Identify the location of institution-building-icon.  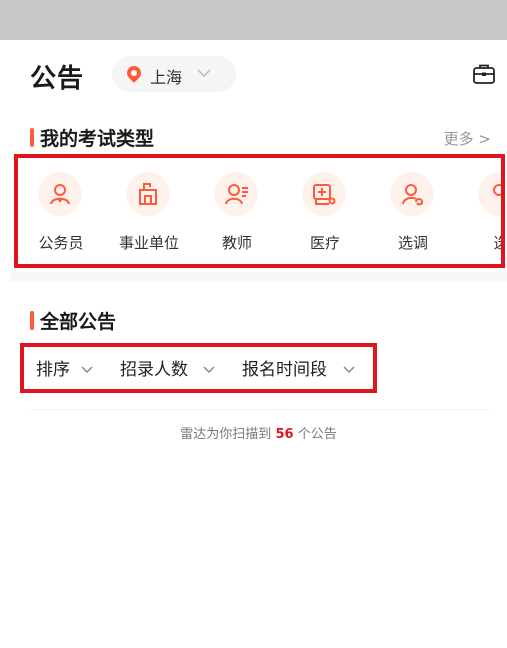
(148, 194).